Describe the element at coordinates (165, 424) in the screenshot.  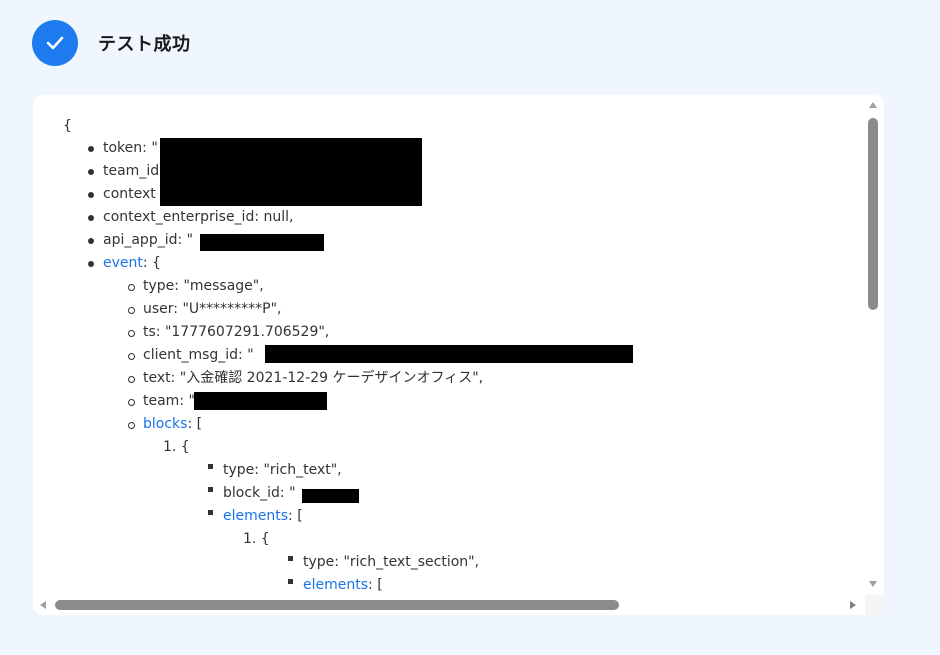
I see `blocks-key-link: blocks` at that location.